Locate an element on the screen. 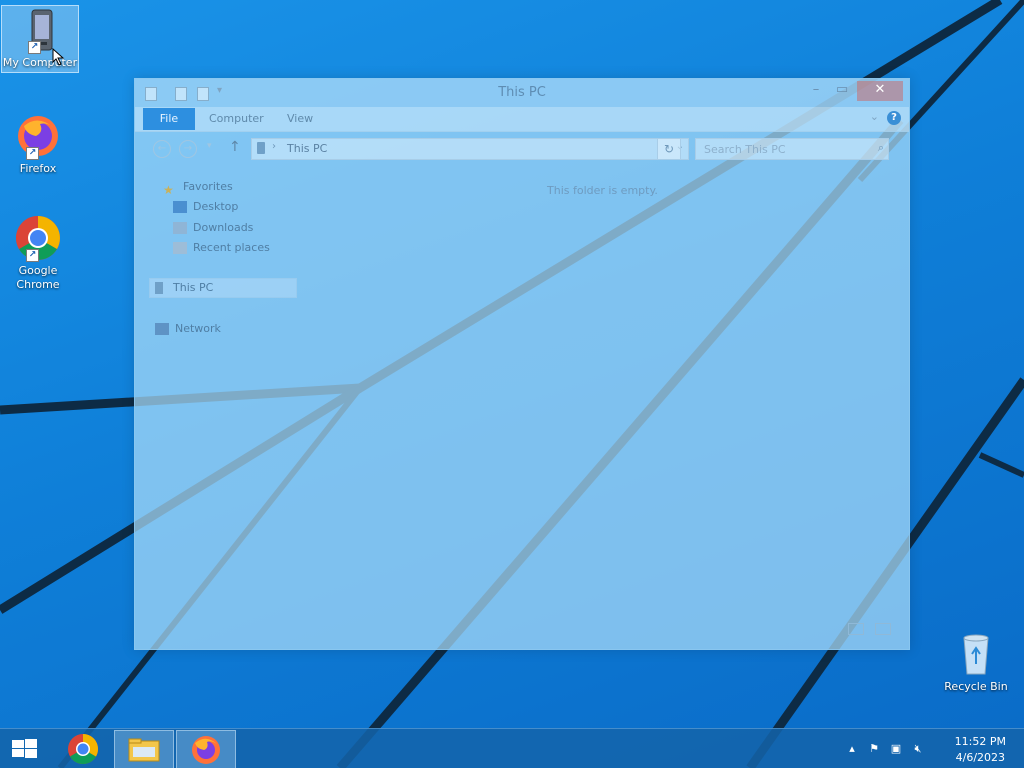 Image resolution: width=1024 pixels, height=768 pixels. desktop-icon-google-chrome: ↗ Google Chrome is located at coordinates (38, 255).